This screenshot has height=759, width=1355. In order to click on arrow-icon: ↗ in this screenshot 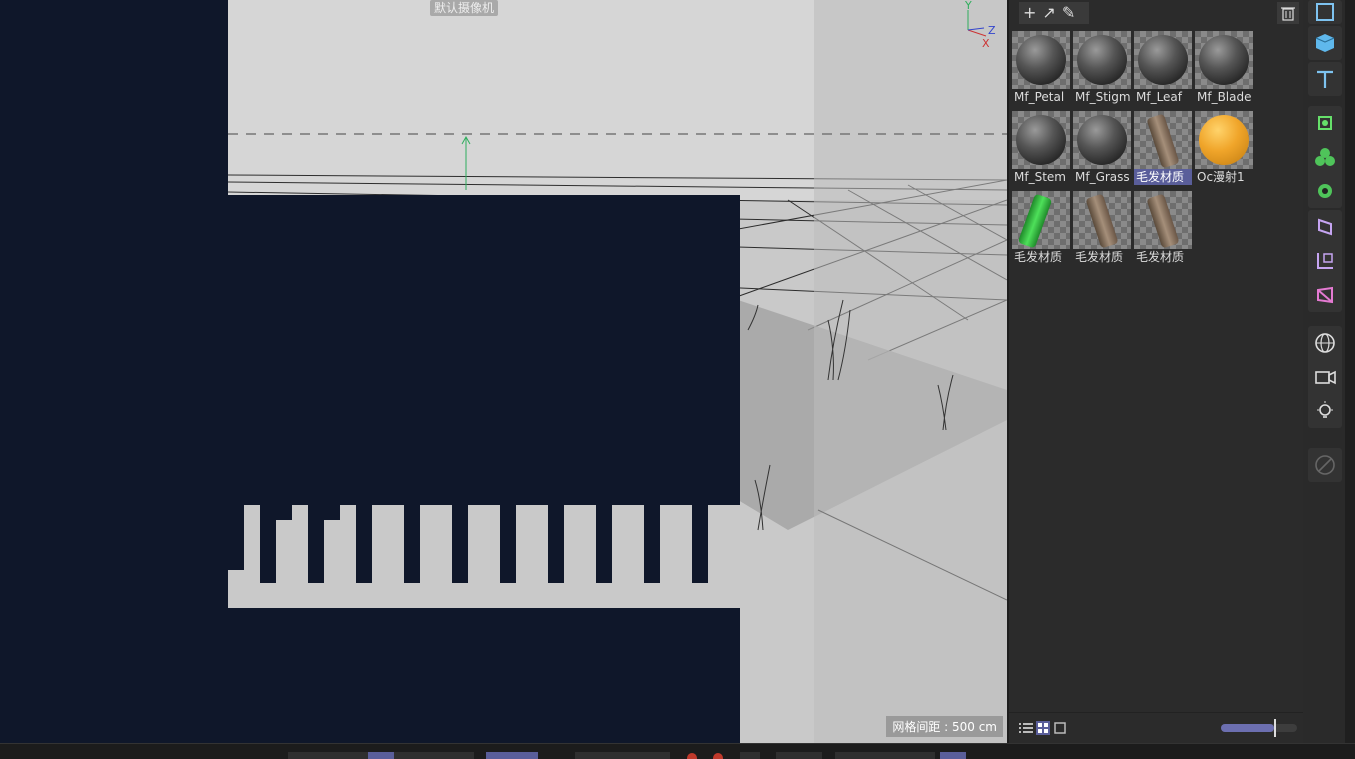, I will do `click(1048, 13)`.